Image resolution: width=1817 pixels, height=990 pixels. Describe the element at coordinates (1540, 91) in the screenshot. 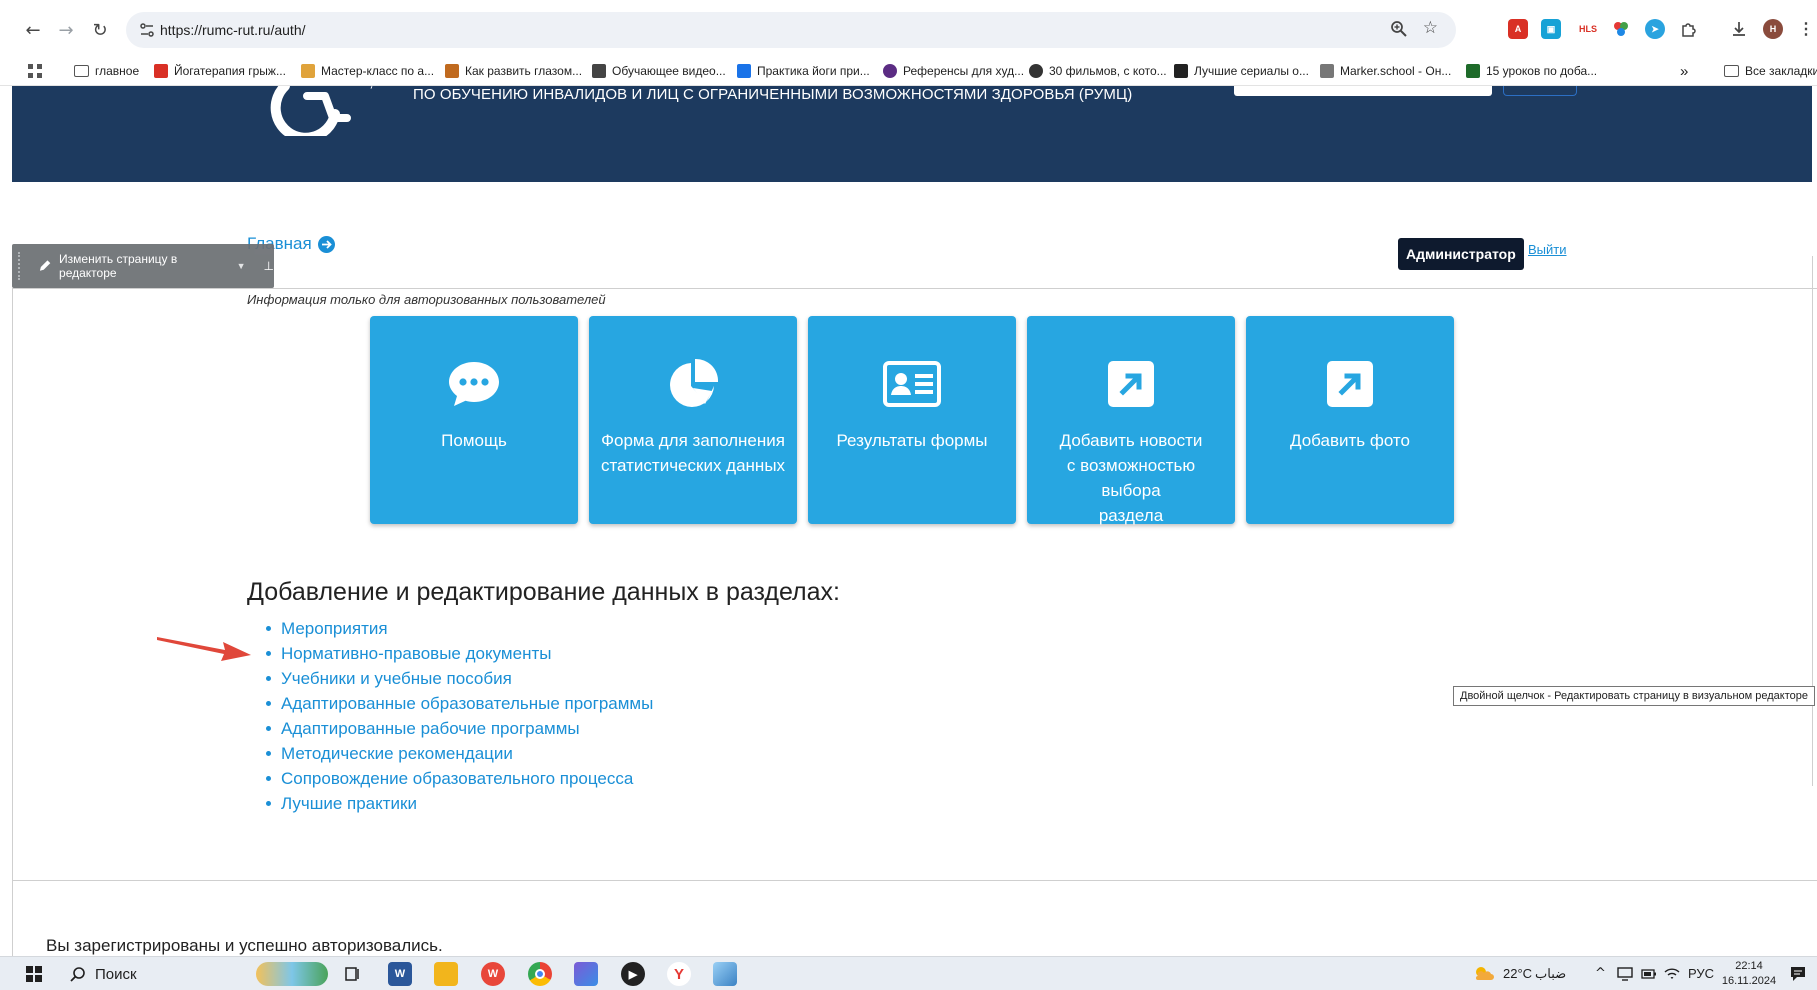

I see `header-search-button` at that location.